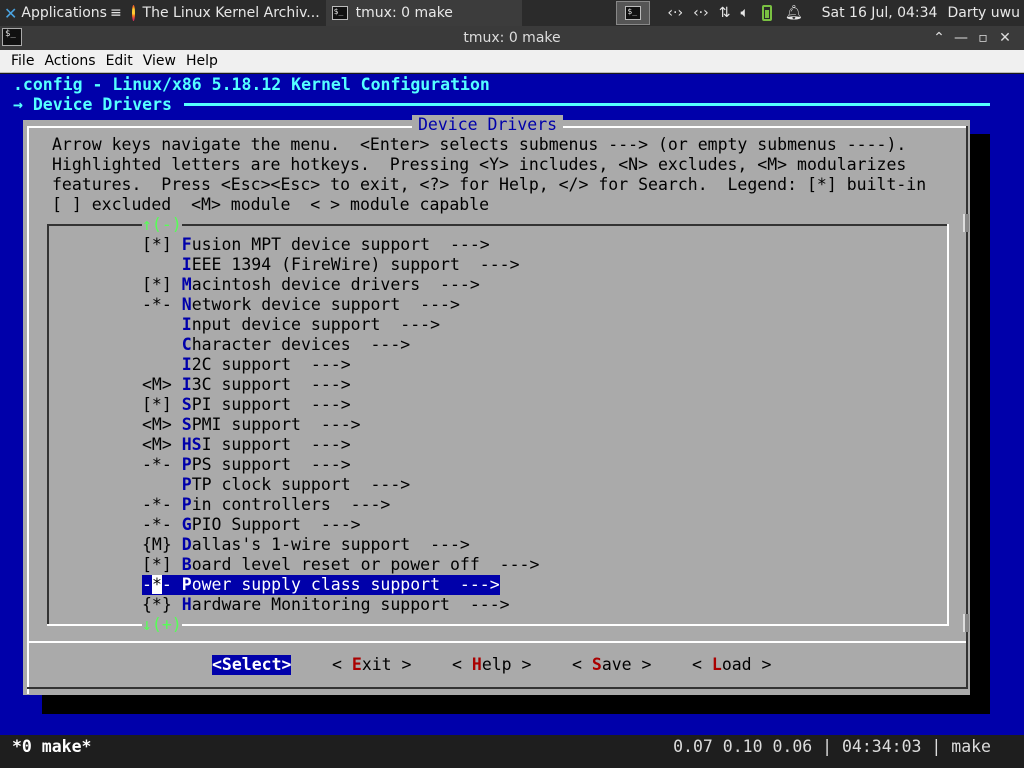 The width and height of the screenshot is (1024, 768). I want to click on tray-terminal-button: $_, so click(633, 13).